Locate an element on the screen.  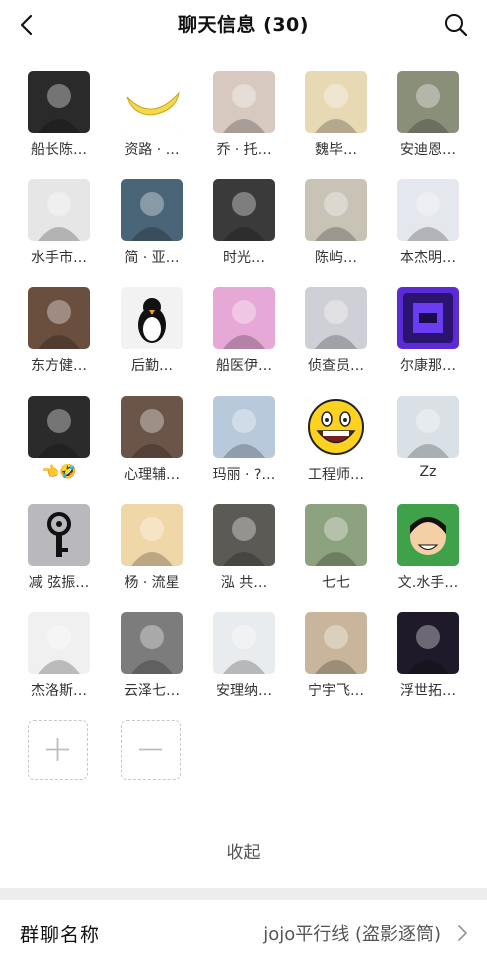
member-item: 杨 · 流星 is located at coordinates (152, 553).